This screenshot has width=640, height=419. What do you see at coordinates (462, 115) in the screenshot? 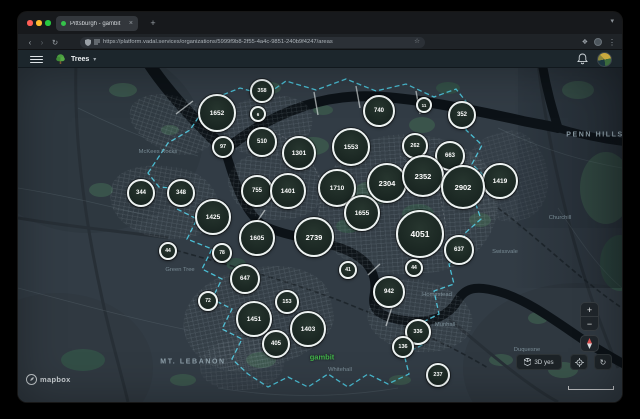
I see `cluster-marker: 352` at bounding box center [462, 115].